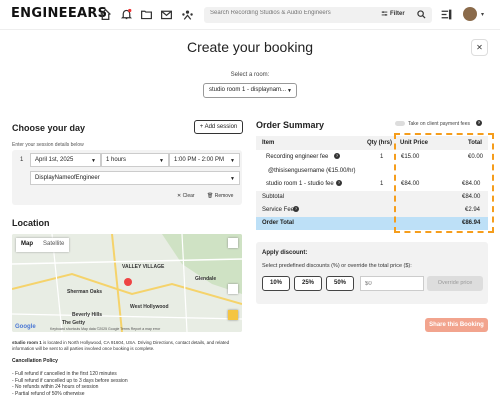 The height and width of the screenshot is (409, 500). I want to click on trash-icon: 🗑, so click(210, 196).